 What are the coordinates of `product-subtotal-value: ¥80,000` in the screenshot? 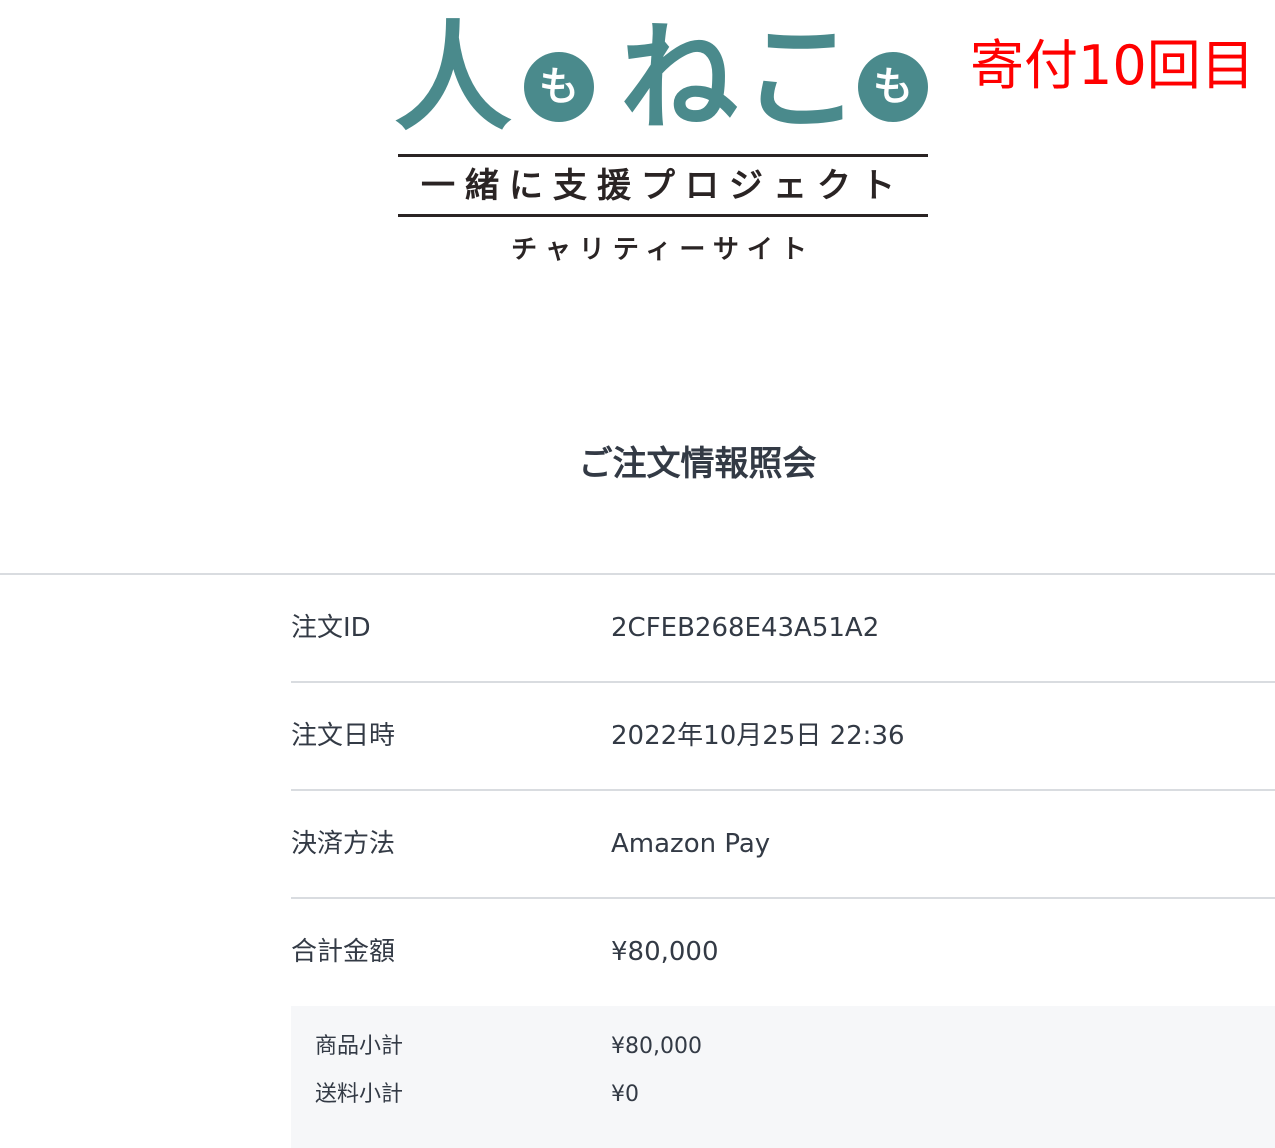 It's located at (656, 1046).